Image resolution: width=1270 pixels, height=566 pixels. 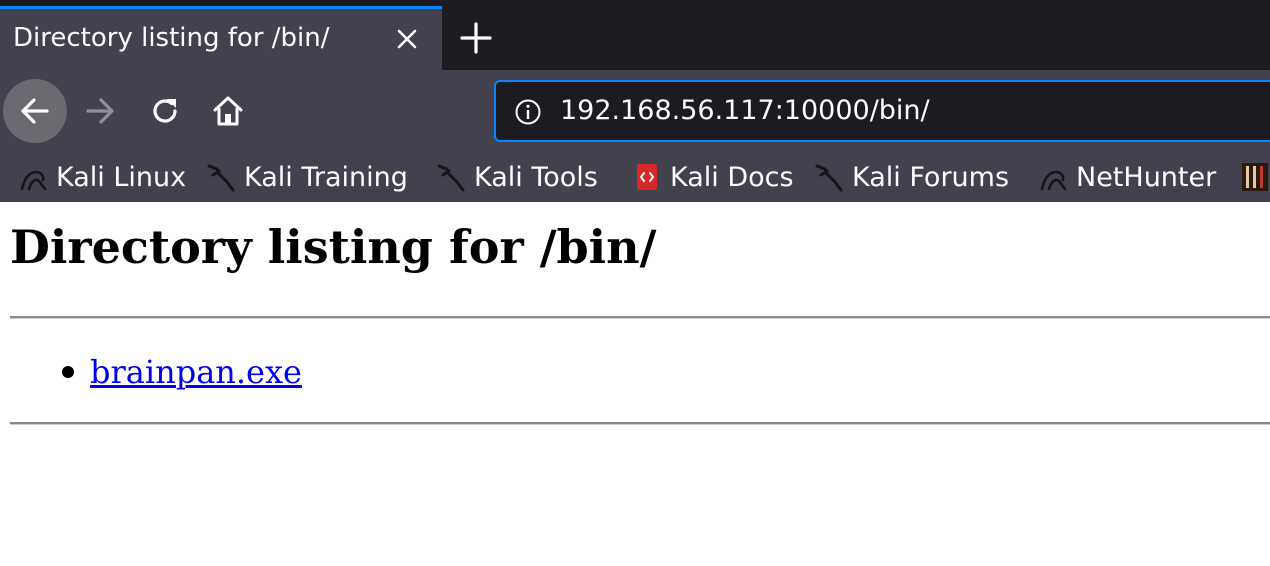 I want to click on list-item: brainpan.exe, so click(x=181, y=372).